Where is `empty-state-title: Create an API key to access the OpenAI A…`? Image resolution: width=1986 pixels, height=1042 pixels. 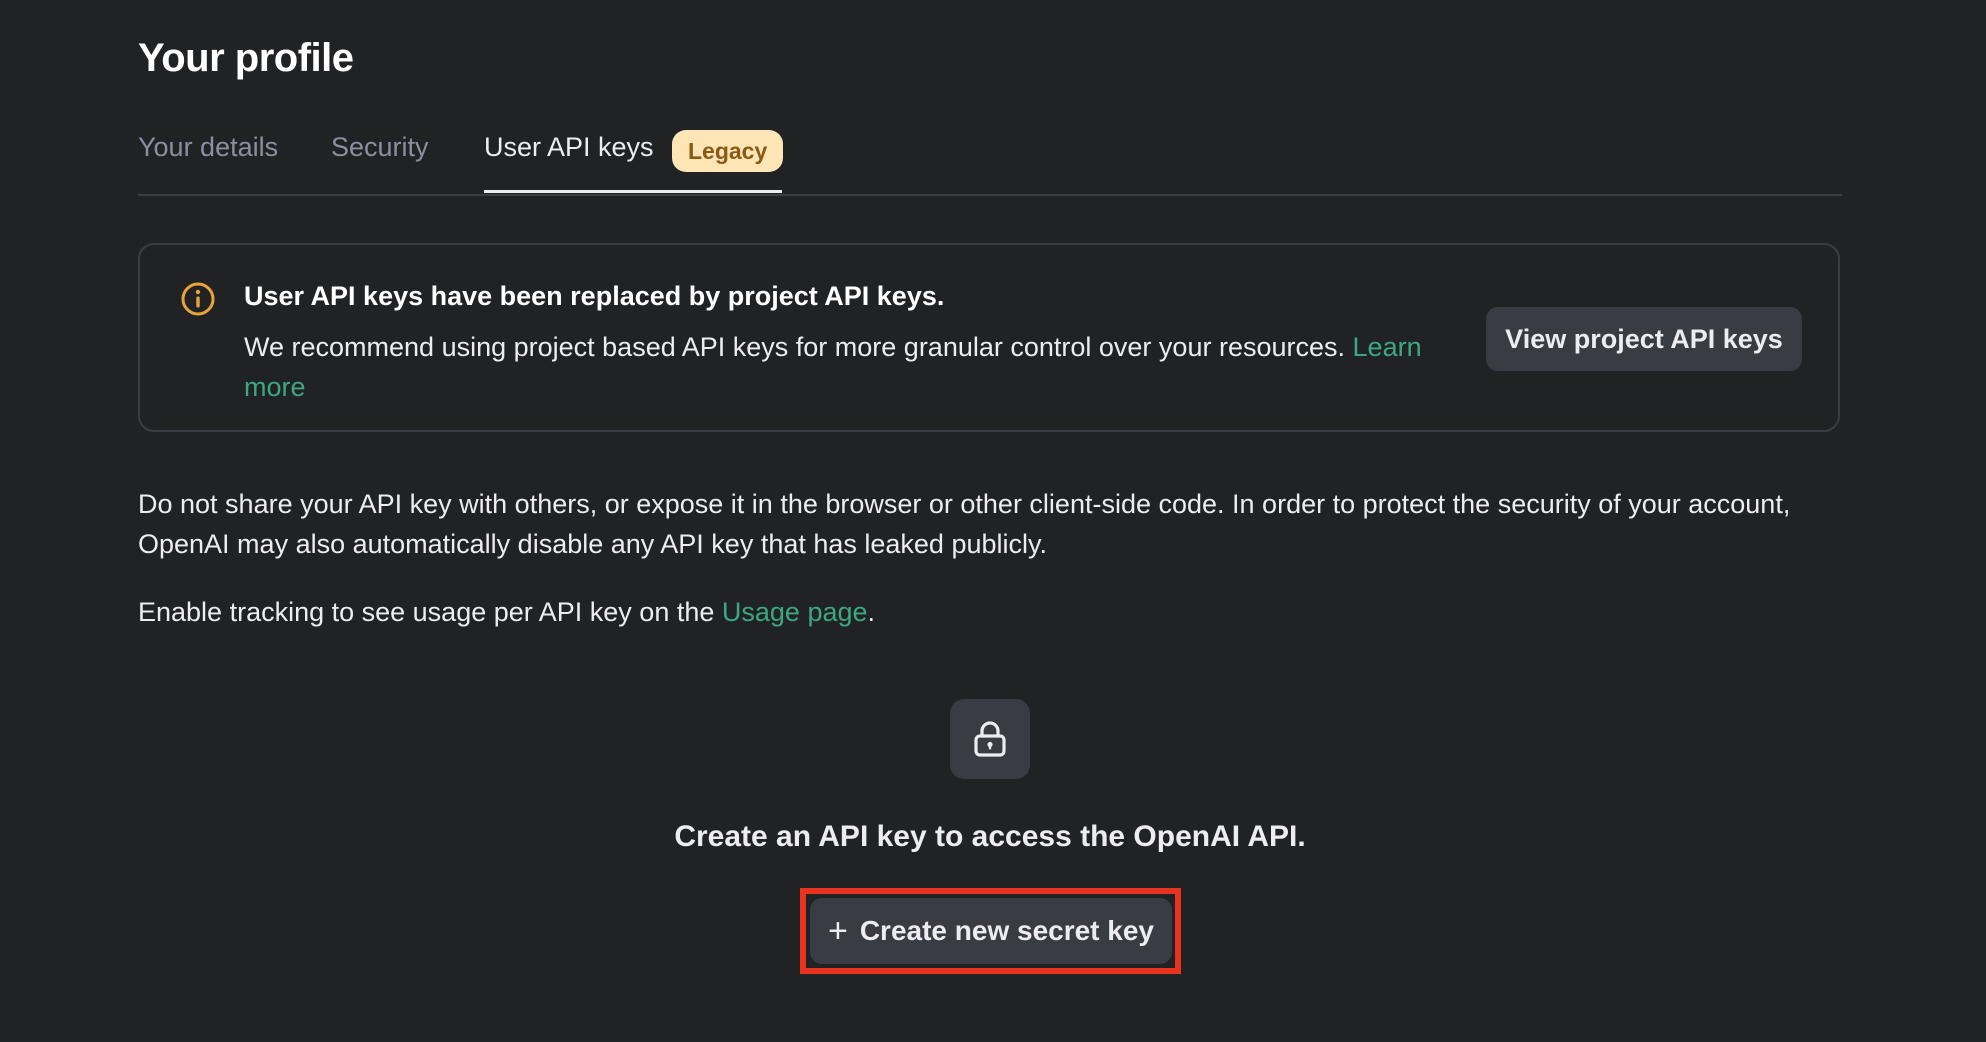
empty-state-title: Create an API key to access the OpenAI A… is located at coordinates (990, 836).